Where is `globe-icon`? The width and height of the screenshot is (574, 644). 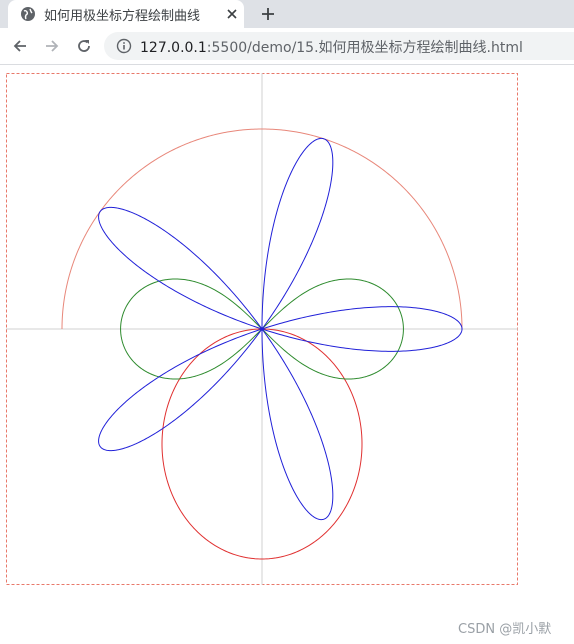
globe-icon is located at coordinates (28, 14).